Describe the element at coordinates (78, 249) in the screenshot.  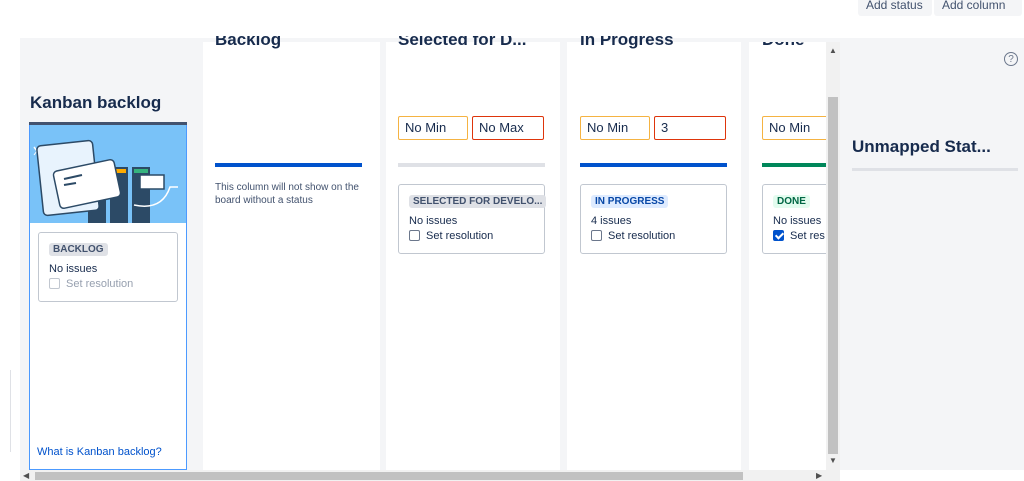
I see `status-lozenge: BACKLOG` at that location.